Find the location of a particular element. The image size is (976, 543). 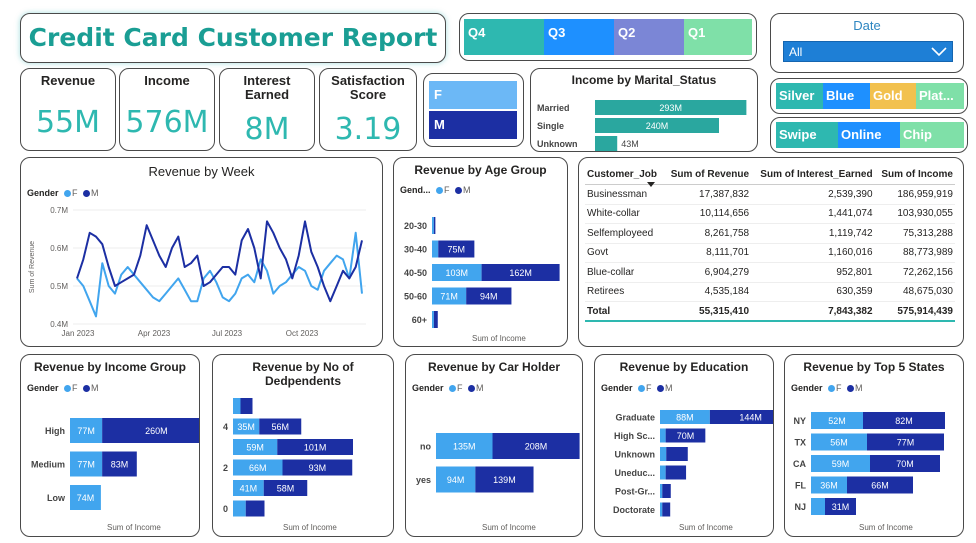

table-cell: 2,539,390 is located at coordinates (813, 194).